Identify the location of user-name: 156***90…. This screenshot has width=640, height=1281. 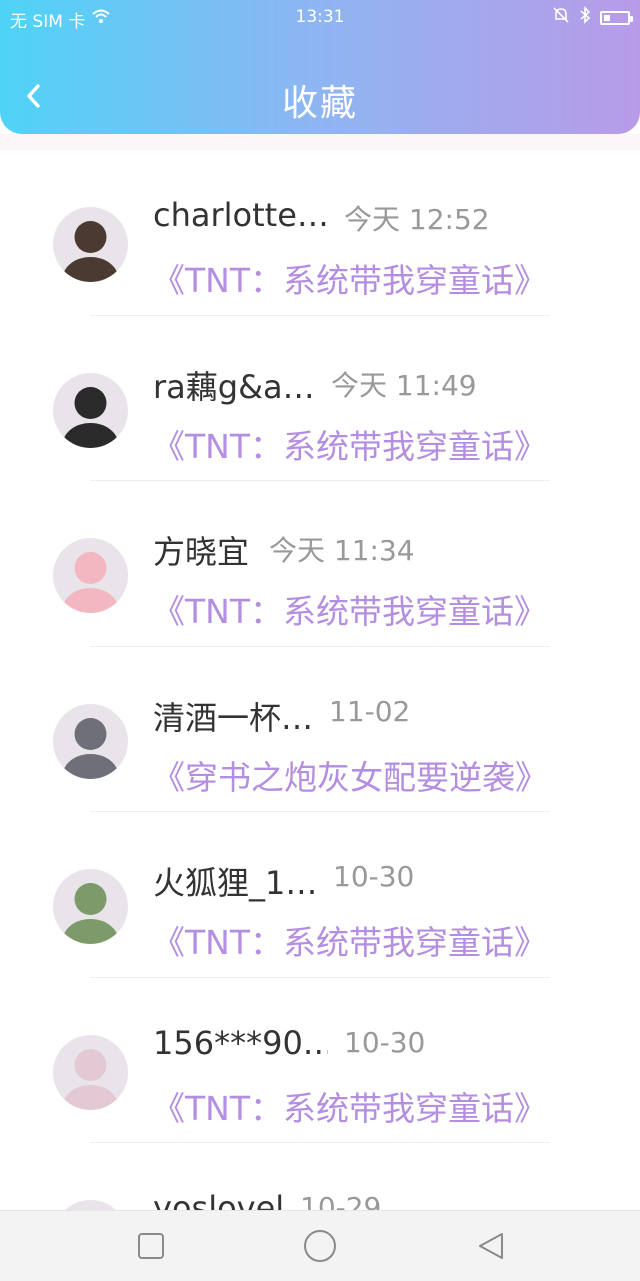
(240, 1042).